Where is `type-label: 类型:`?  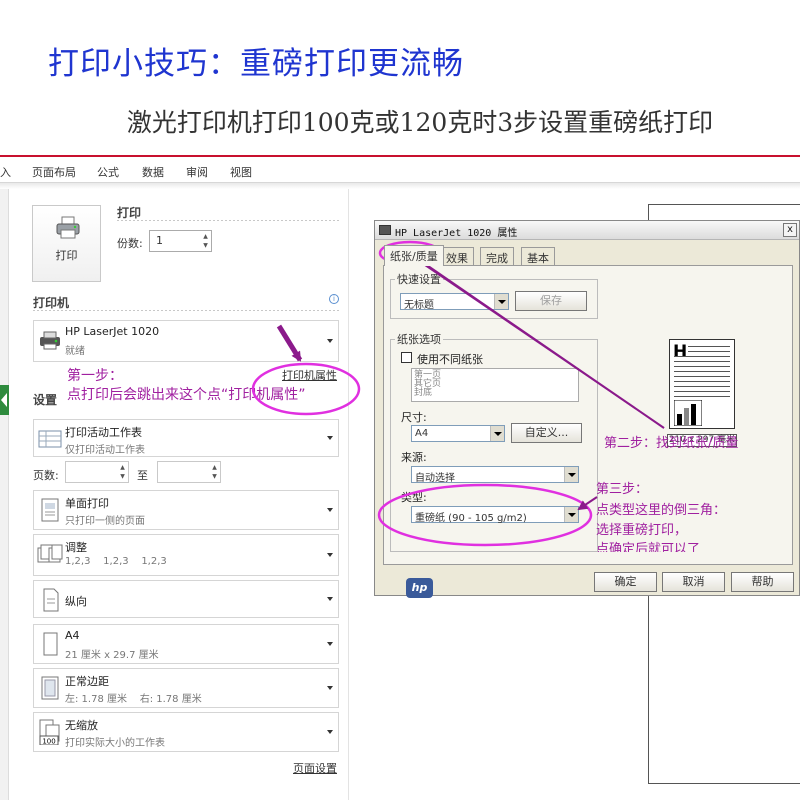
type-label: 类型: is located at coordinates (414, 497).